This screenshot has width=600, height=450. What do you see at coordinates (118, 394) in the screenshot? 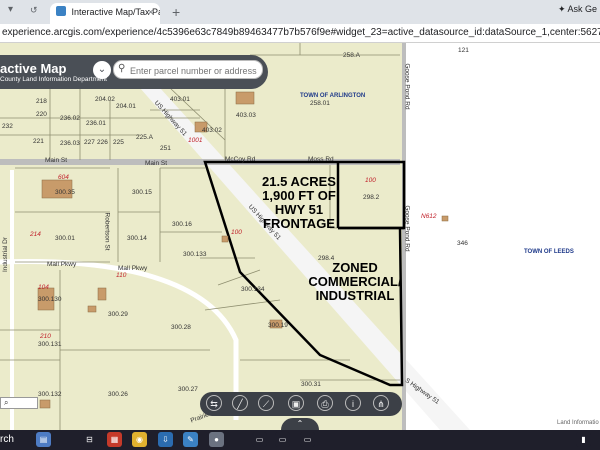
I see `parcel-label: 300.26` at bounding box center [118, 394].